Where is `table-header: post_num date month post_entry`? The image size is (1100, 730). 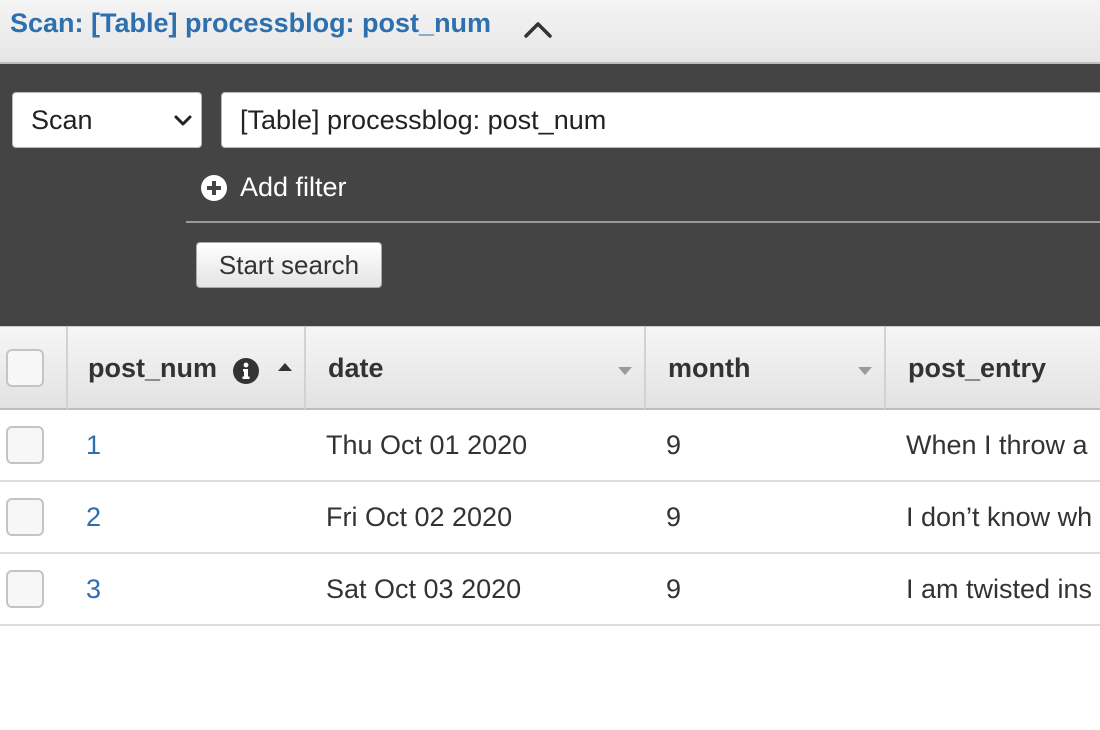 table-header: post_num date month post_entry is located at coordinates (550, 368).